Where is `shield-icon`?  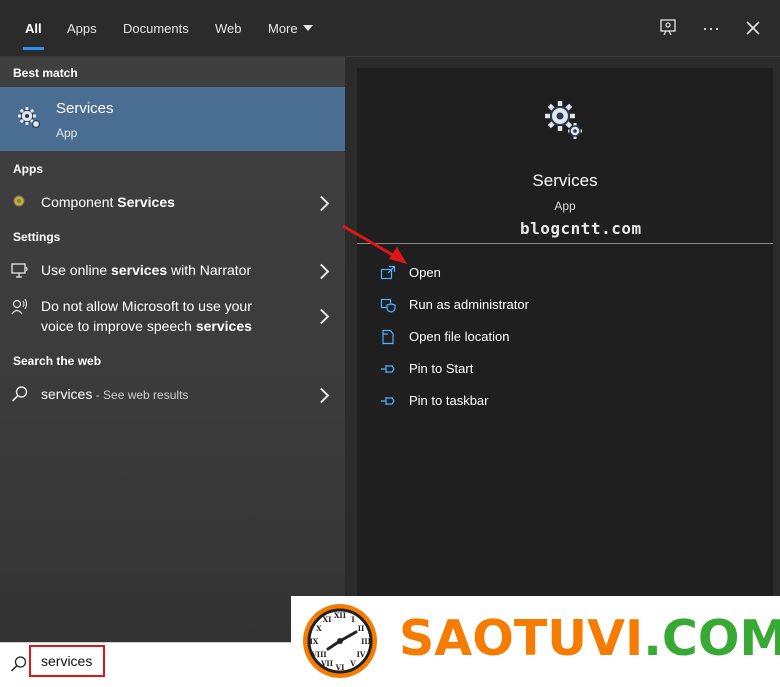 shield-icon is located at coordinates (389, 306).